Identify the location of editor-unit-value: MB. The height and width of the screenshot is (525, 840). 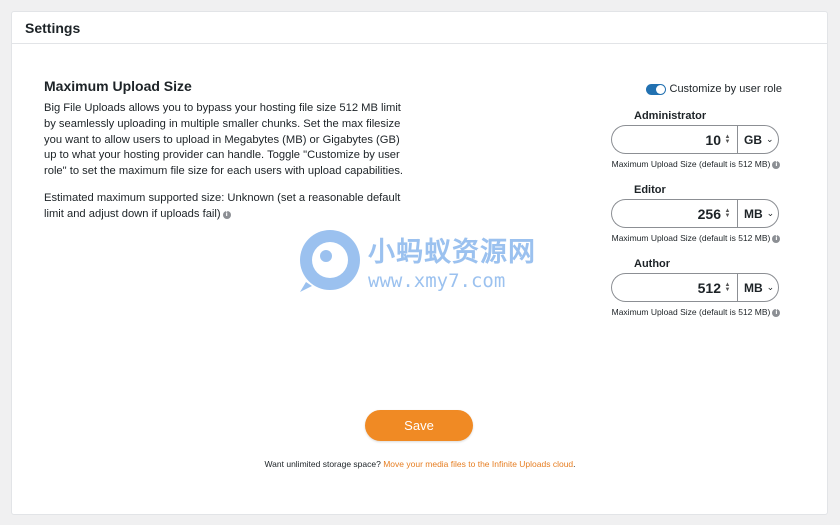
(753, 213).